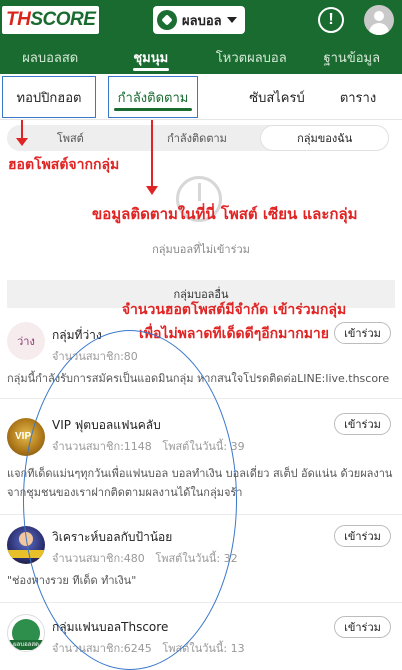  What do you see at coordinates (379, 29) in the screenshot?
I see `avatar-body` at bounding box center [379, 29].